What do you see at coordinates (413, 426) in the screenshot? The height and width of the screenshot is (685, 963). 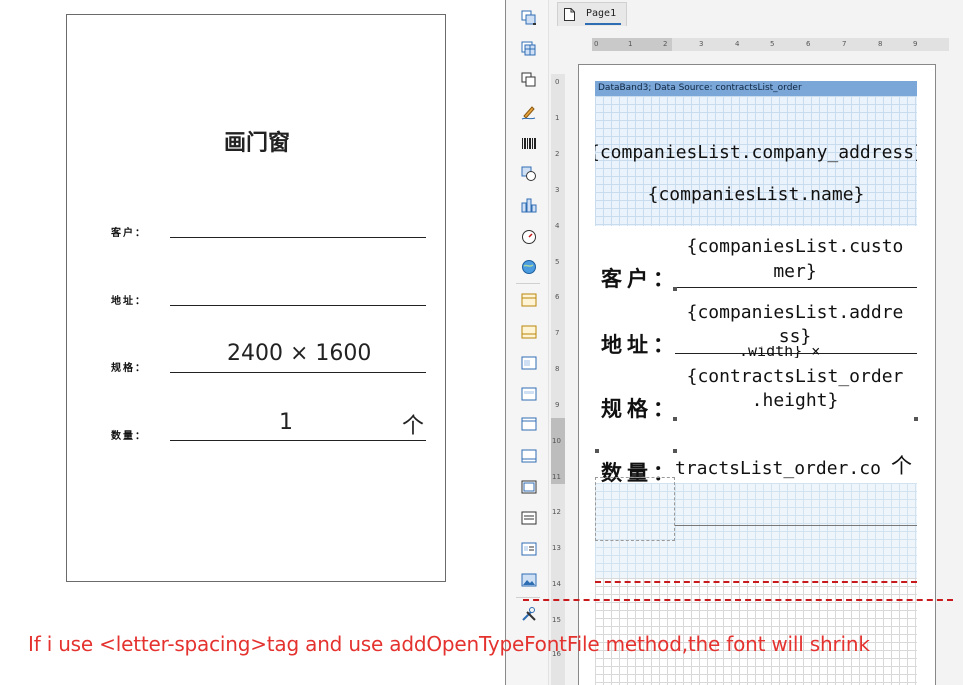 I see `preview-unit-quantity: 个` at bounding box center [413, 426].